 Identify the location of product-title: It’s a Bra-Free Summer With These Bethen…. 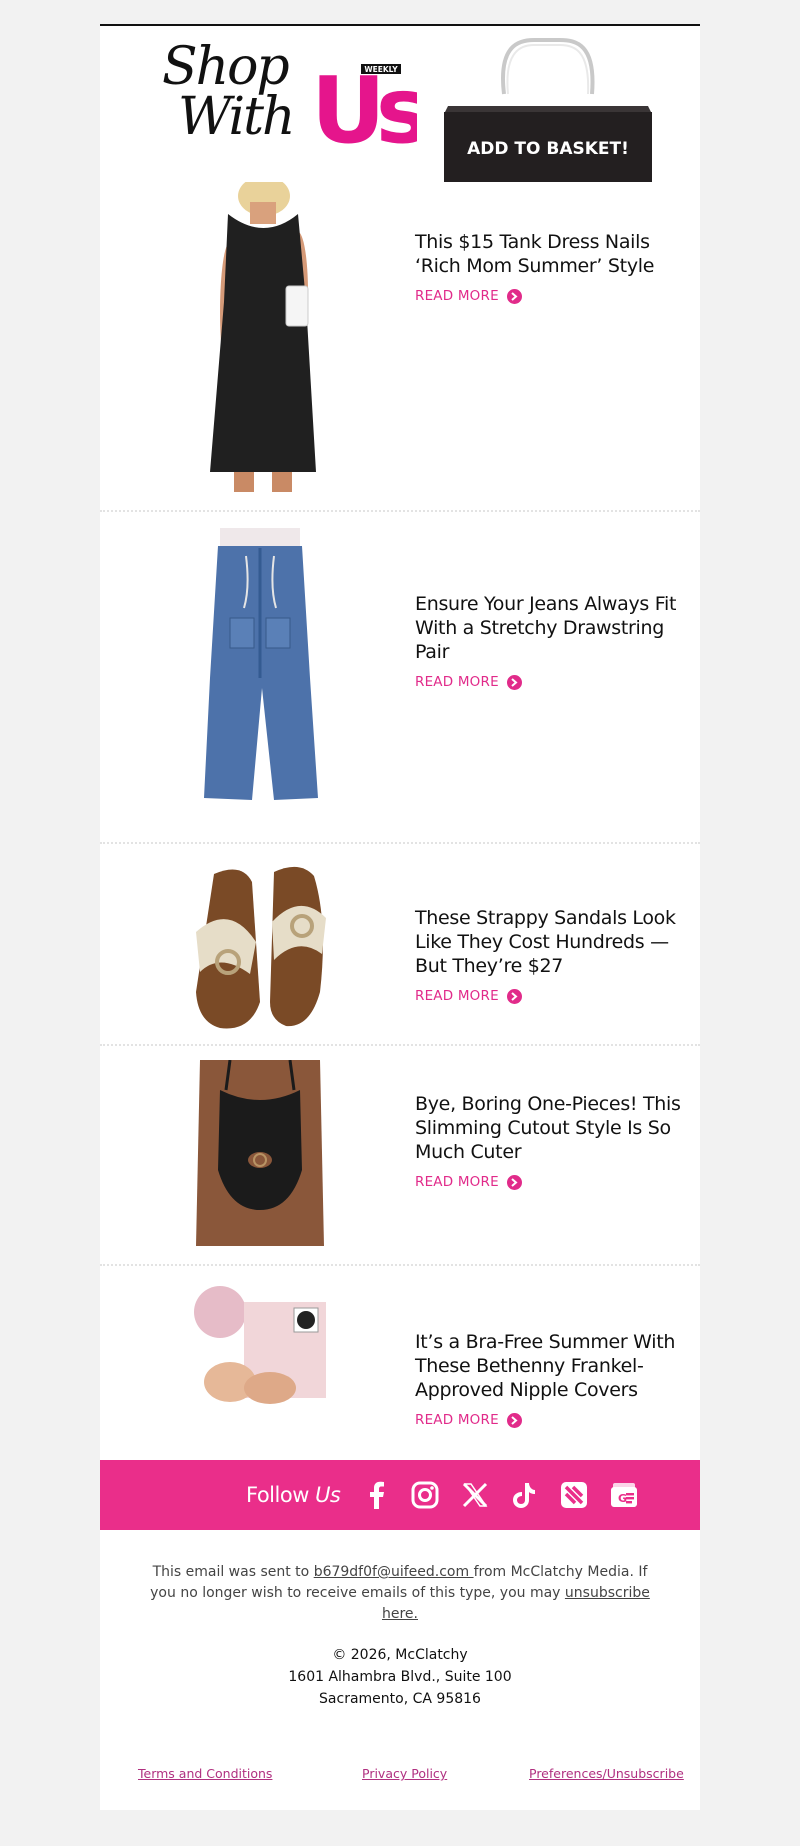
(557, 1366).